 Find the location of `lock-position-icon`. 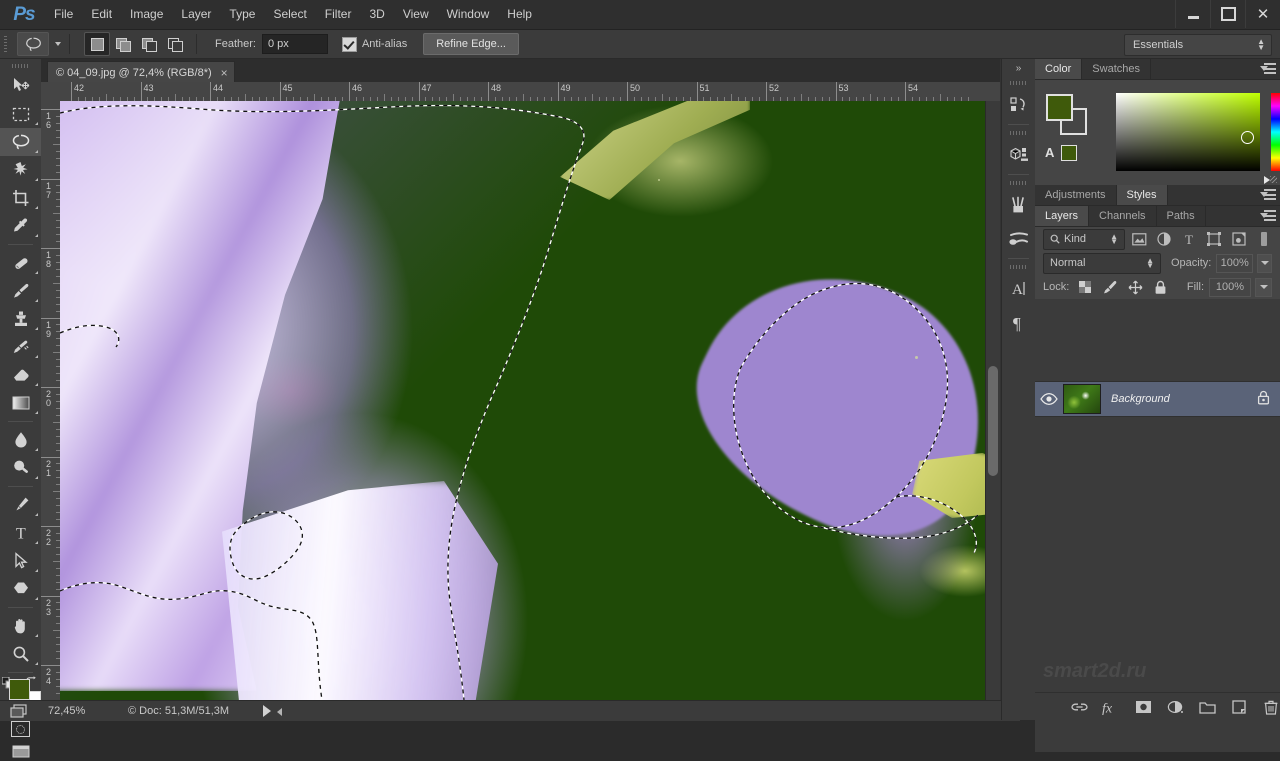

lock-position-icon is located at coordinates (1135, 287).